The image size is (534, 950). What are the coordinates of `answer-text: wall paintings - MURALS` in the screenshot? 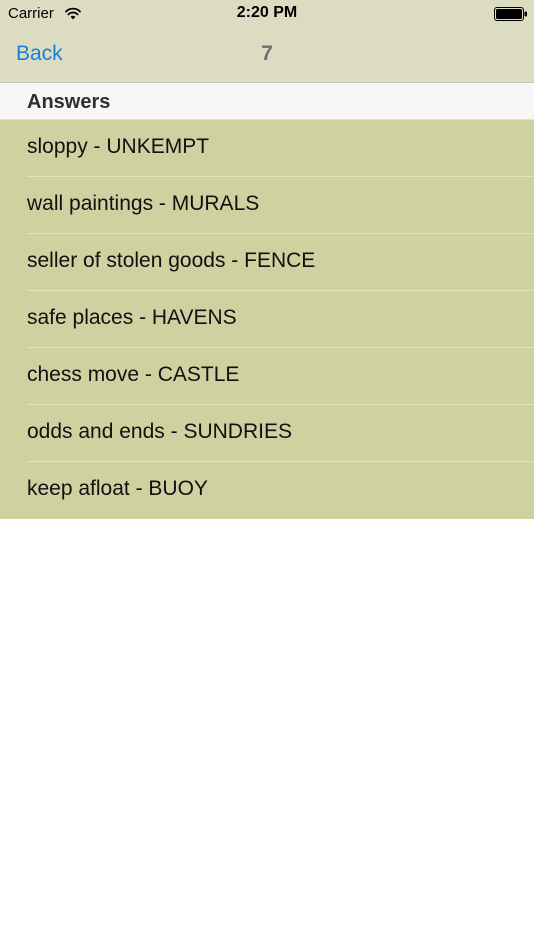 It's located at (143, 203).